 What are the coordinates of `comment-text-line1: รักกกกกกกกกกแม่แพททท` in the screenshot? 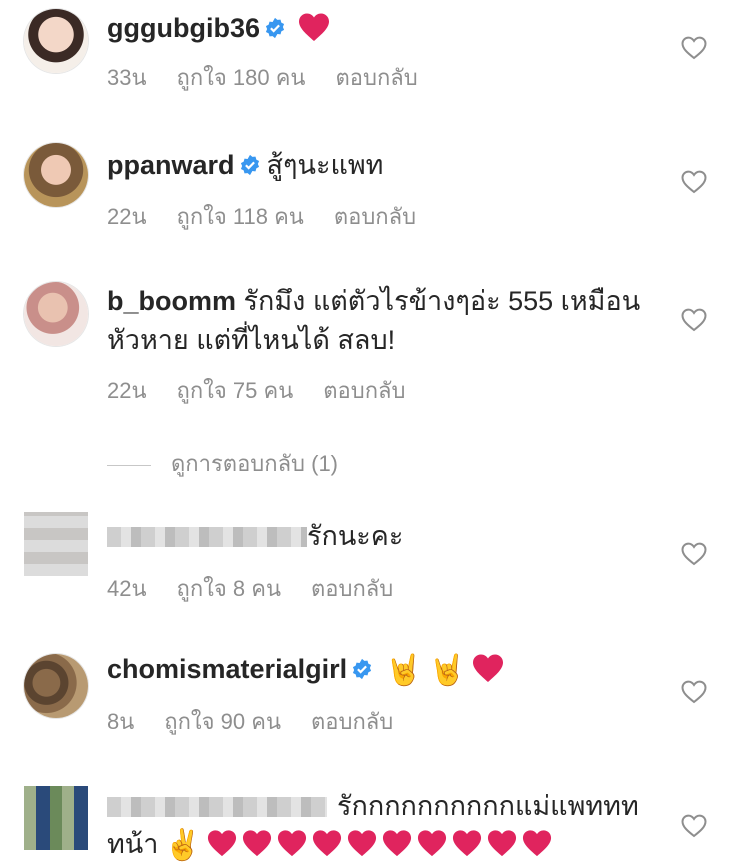 It's located at (488, 806).